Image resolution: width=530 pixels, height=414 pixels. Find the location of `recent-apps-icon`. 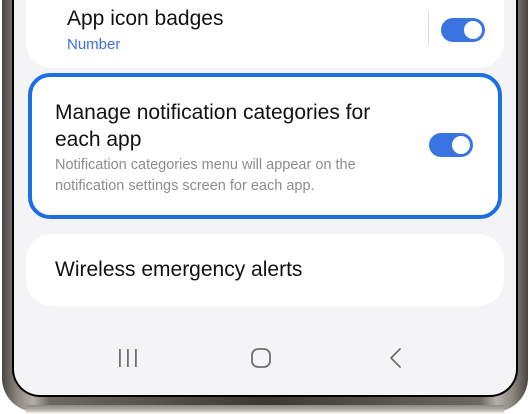

recent-apps-icon is located at coordinates (128, 358).